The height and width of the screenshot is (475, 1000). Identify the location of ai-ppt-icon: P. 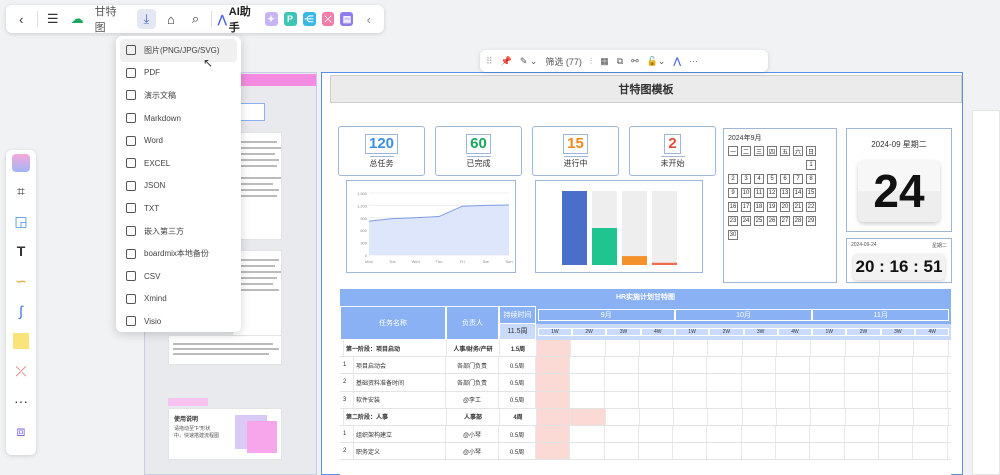
(290, 19).